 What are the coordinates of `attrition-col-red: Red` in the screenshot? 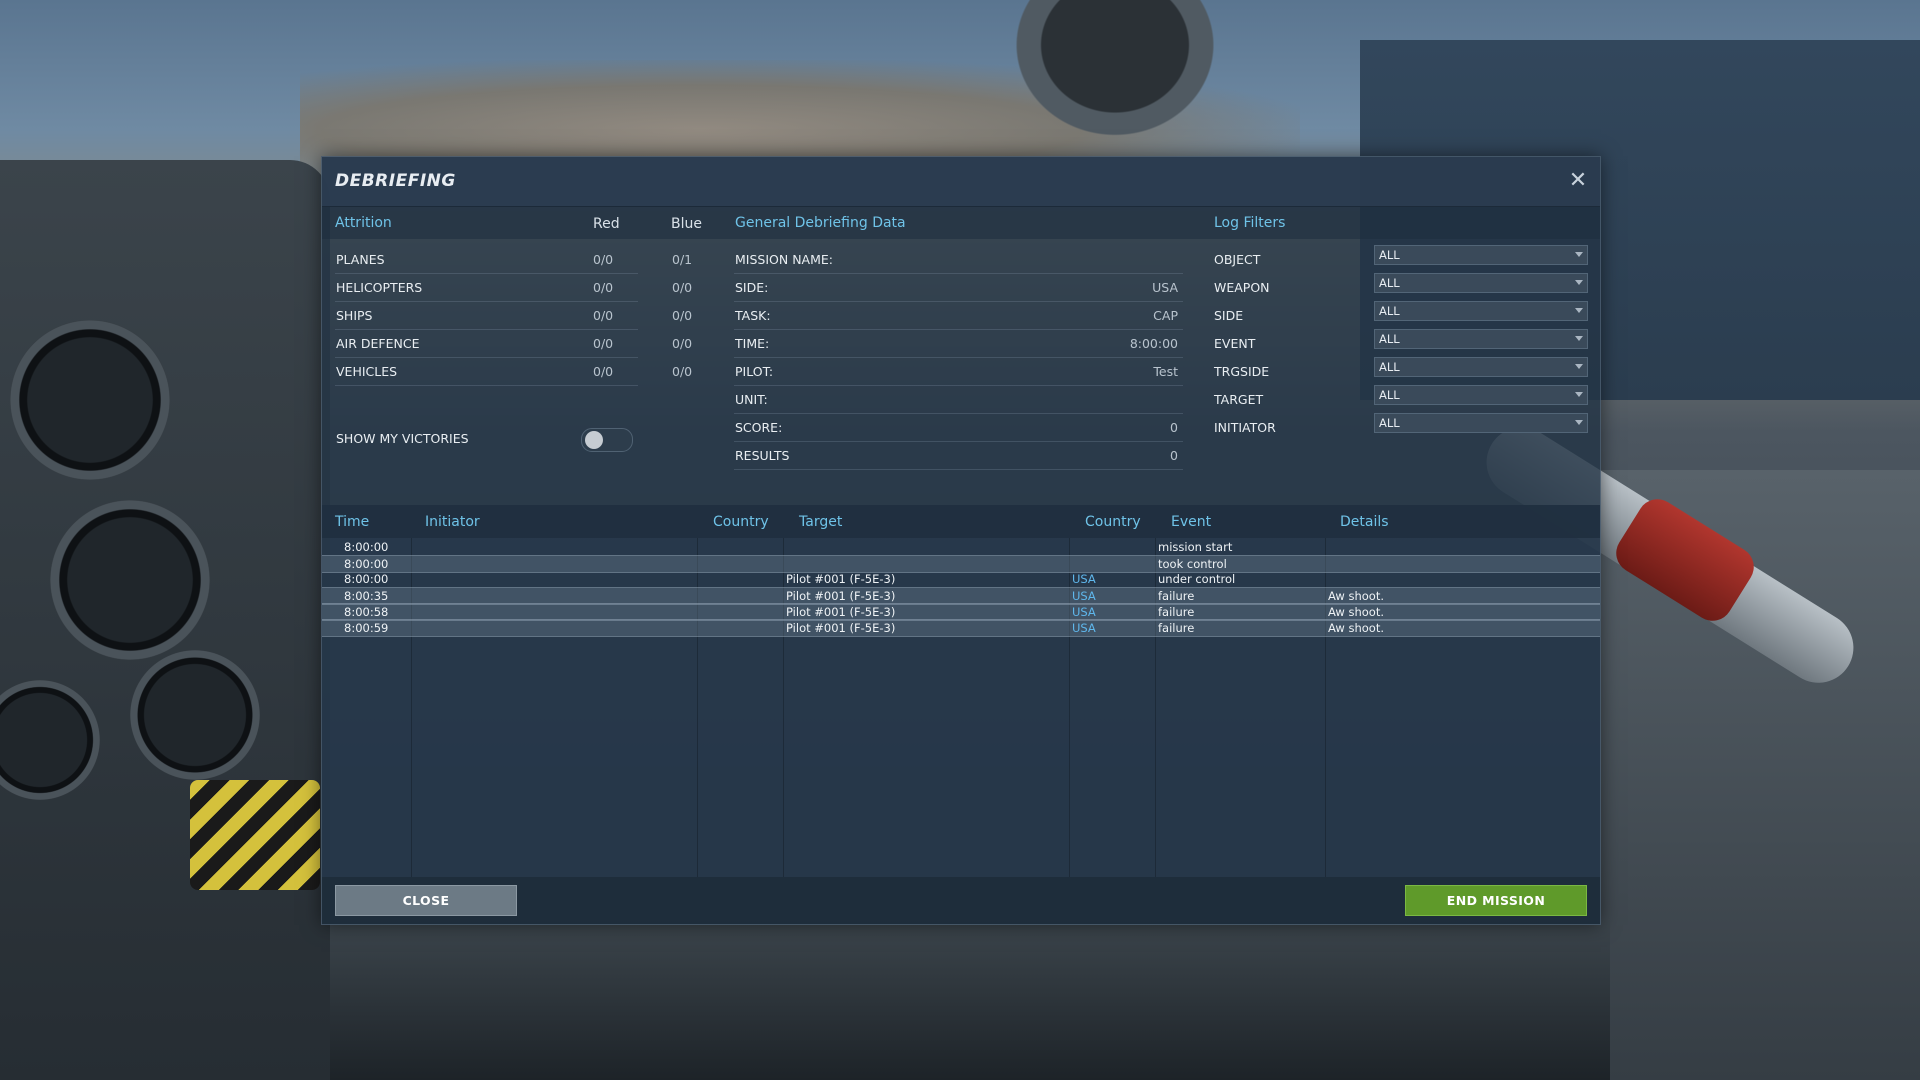 It's located at (606, 224).